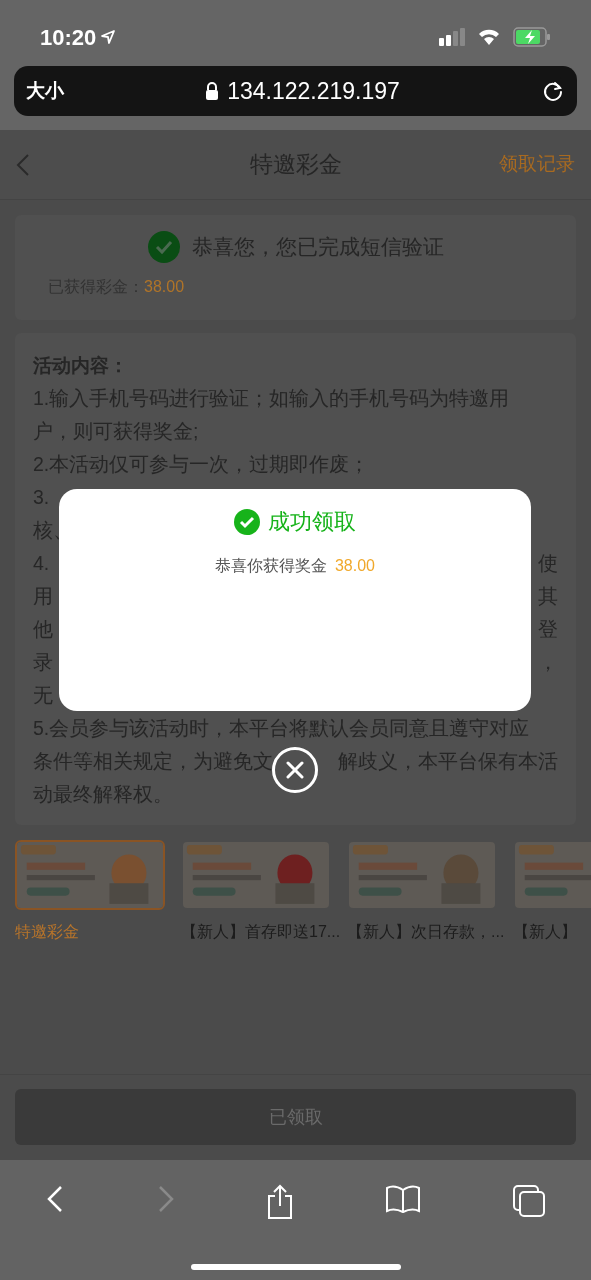 Image resolution: width=591 pixels, height=1280 pixels. What do you see at coordinates (489, 37) in the screenshot?
I see `wifi-icon` at bounding box center [489, 37].